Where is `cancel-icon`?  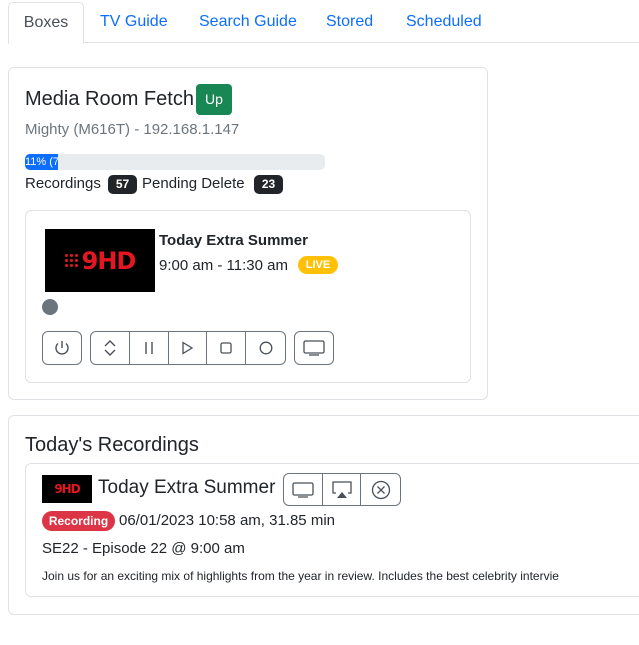
cancel-icon is located at coordinates (380, 489).